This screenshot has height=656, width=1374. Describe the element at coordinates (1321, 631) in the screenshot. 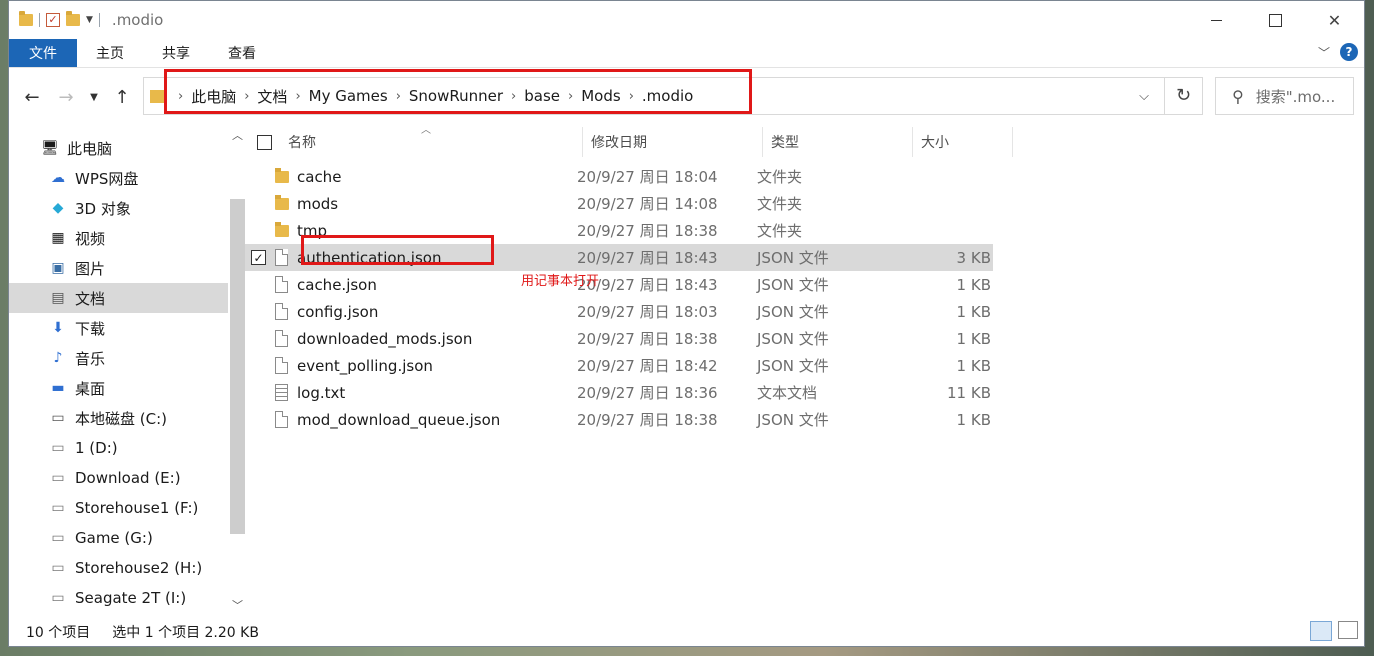

I see `details-view-icon` at that location.